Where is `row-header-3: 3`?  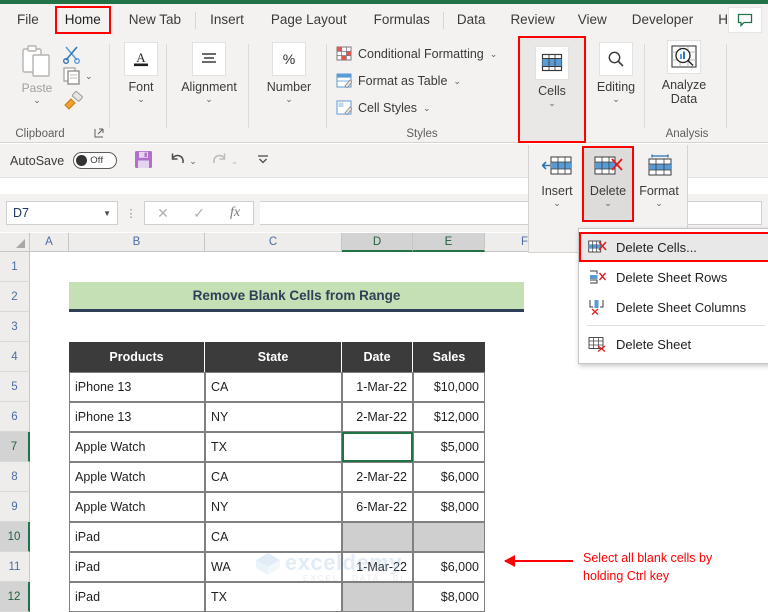
row-header-3: 3 is located at coordinates (15, 327).